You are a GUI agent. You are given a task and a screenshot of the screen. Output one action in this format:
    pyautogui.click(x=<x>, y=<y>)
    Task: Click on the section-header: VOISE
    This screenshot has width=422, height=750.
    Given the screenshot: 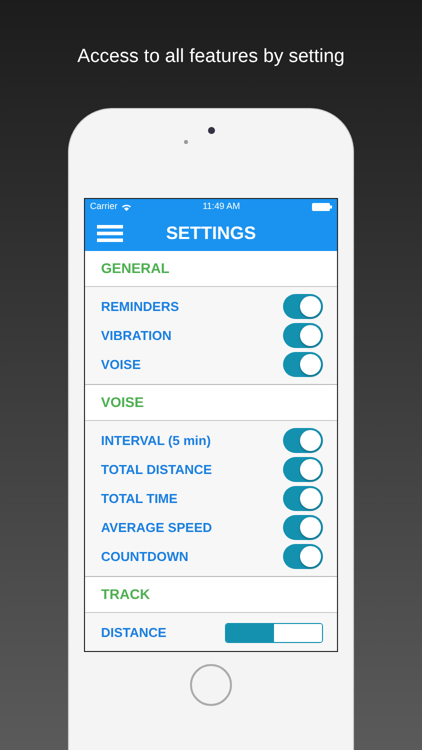 What is the action you would take?
    pyautogui.click(x=122, y=402)
    